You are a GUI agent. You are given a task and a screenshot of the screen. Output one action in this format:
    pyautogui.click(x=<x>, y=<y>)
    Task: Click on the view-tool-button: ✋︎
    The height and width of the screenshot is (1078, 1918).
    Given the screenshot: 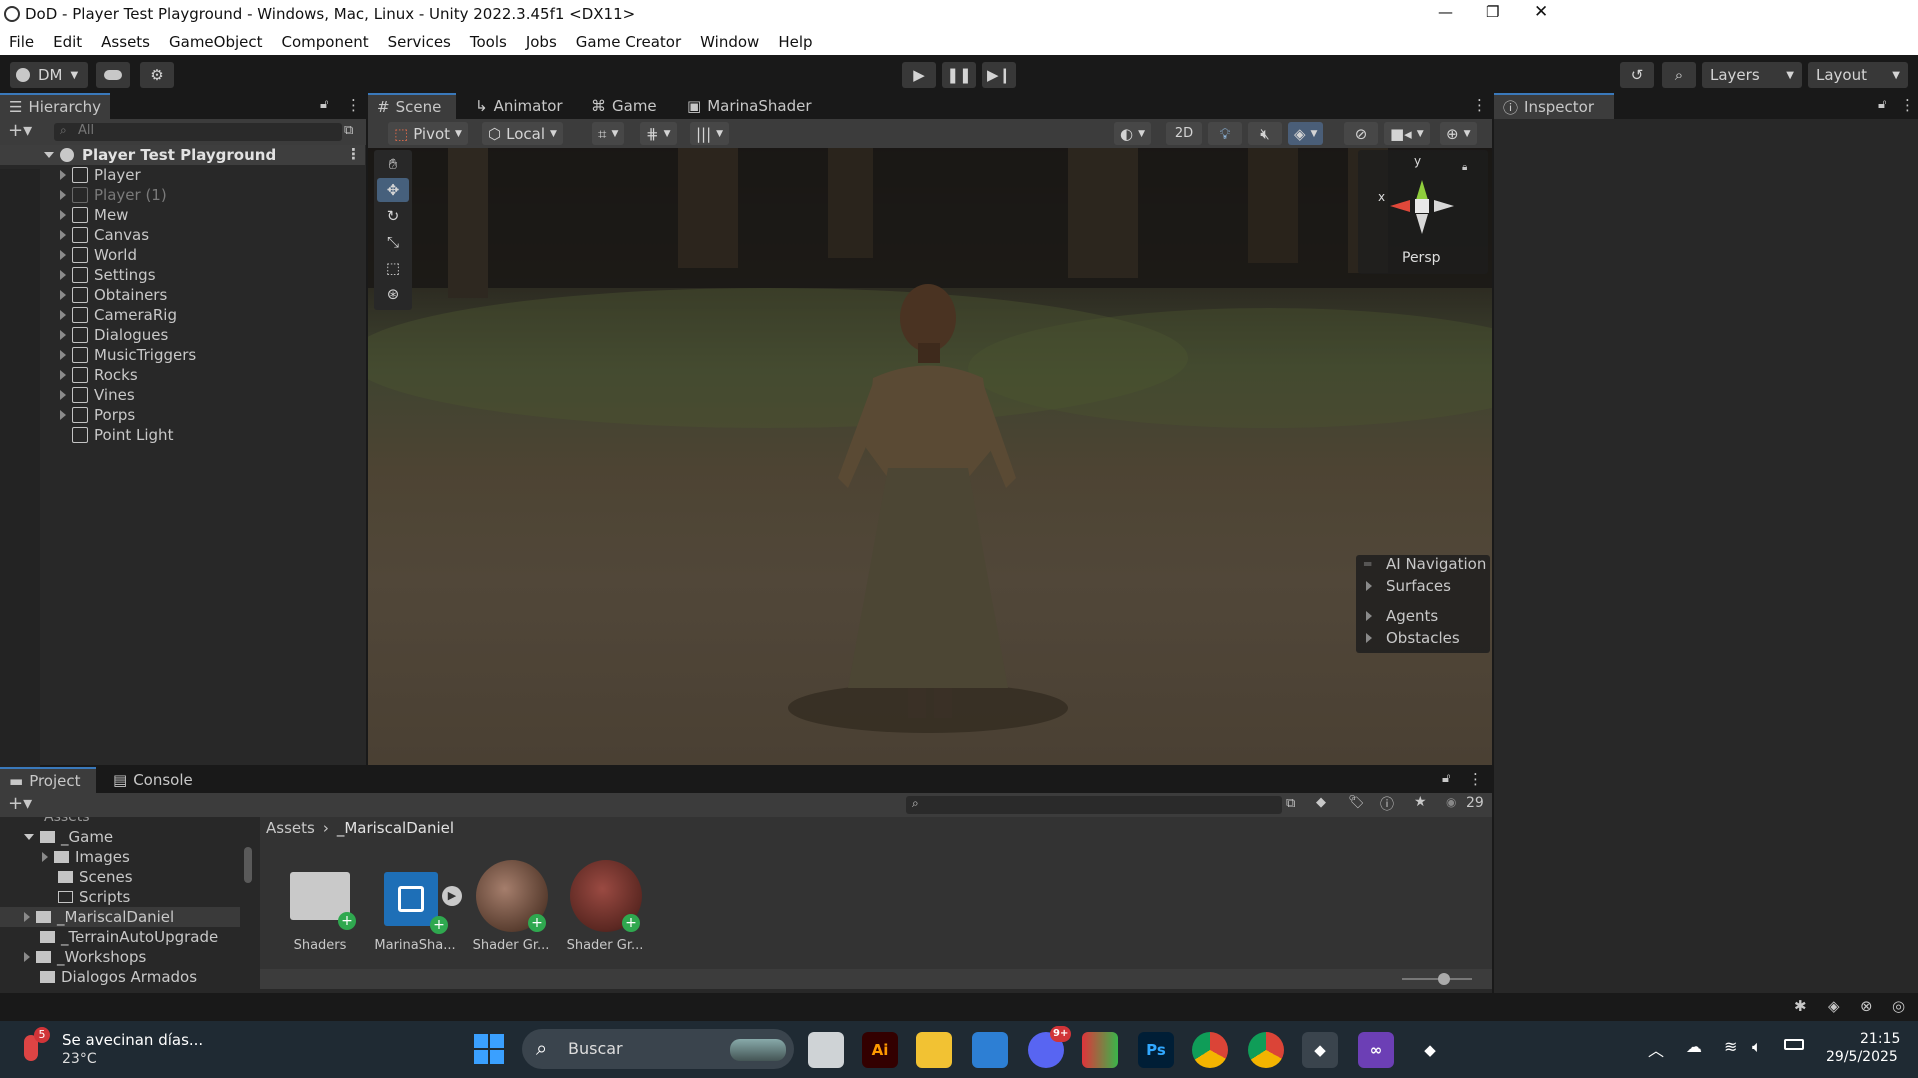 What is the action you would take?
    pyautogui.click(x=393, y=164)
    